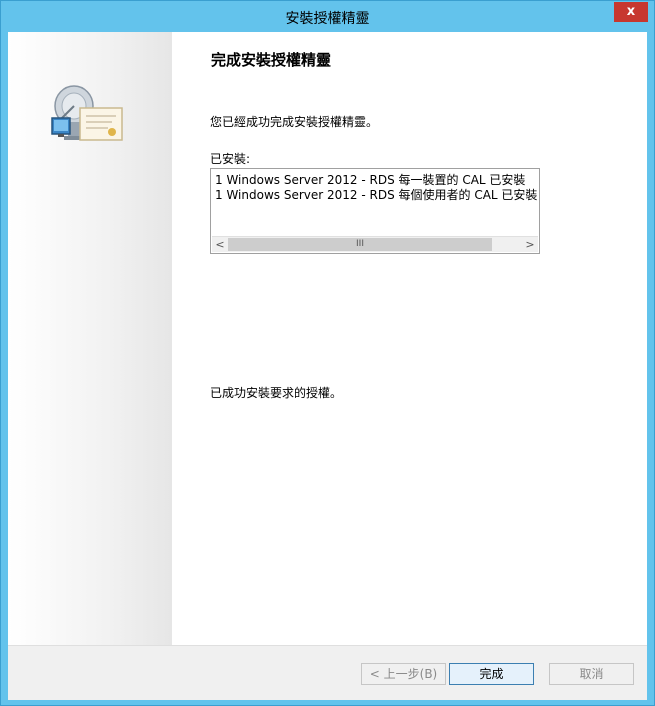 The image size is (655, 706). I want to click on success-message: 您已經成功完成安裝授權精靈。, so click(294, 122).